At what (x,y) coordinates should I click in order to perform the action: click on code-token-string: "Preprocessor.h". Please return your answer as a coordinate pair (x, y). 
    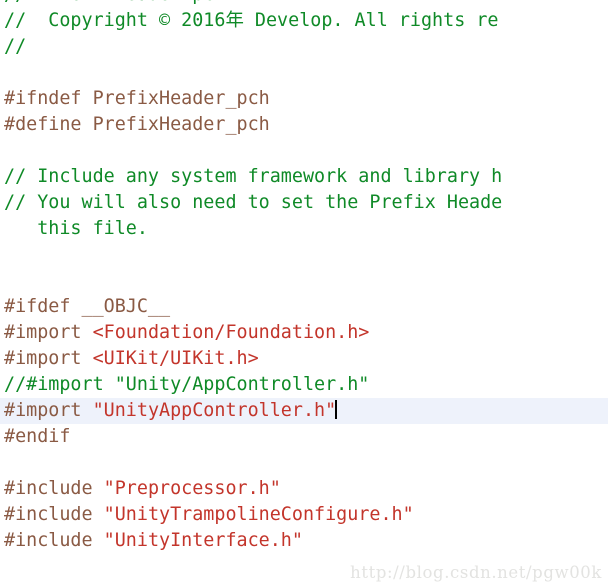
    Looking at the image, I should click on (192, 488).